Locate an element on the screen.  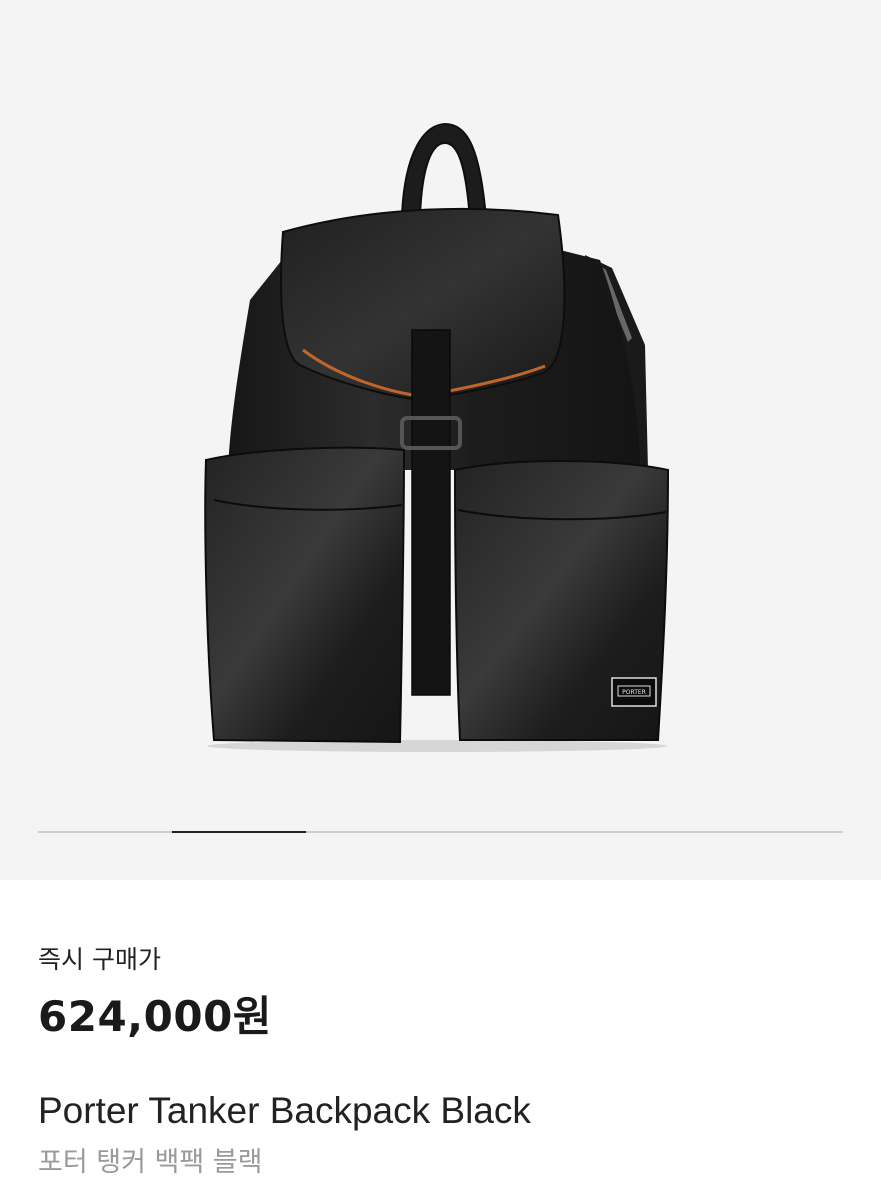
product-name-en: Porter Tanker Backpack Black is located at coordinates (284, 1110).